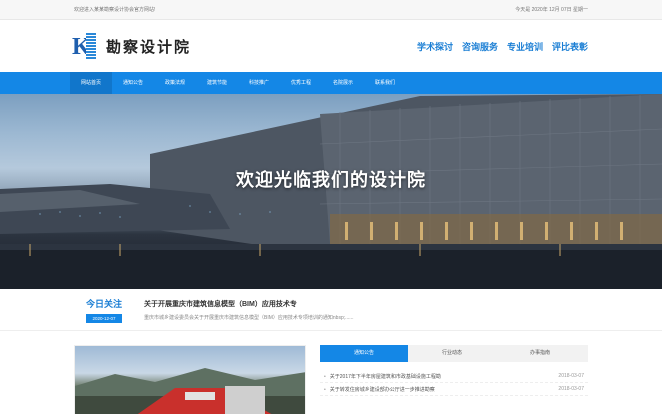  I want to click on header: K 勘察设计院 学术探讨 咨询服务 专业培训 评比表彰, so click(331, 46).